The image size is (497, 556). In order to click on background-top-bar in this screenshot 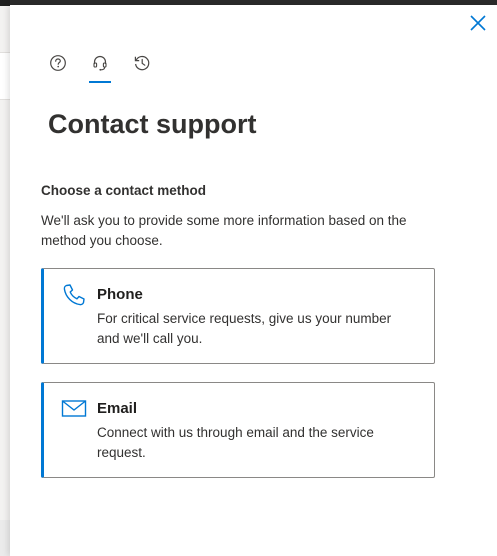, I will do `click(5, 3)`.